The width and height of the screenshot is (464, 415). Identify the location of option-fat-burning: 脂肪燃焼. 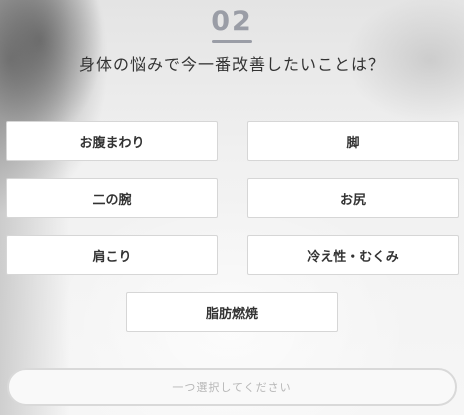
(232, 312).